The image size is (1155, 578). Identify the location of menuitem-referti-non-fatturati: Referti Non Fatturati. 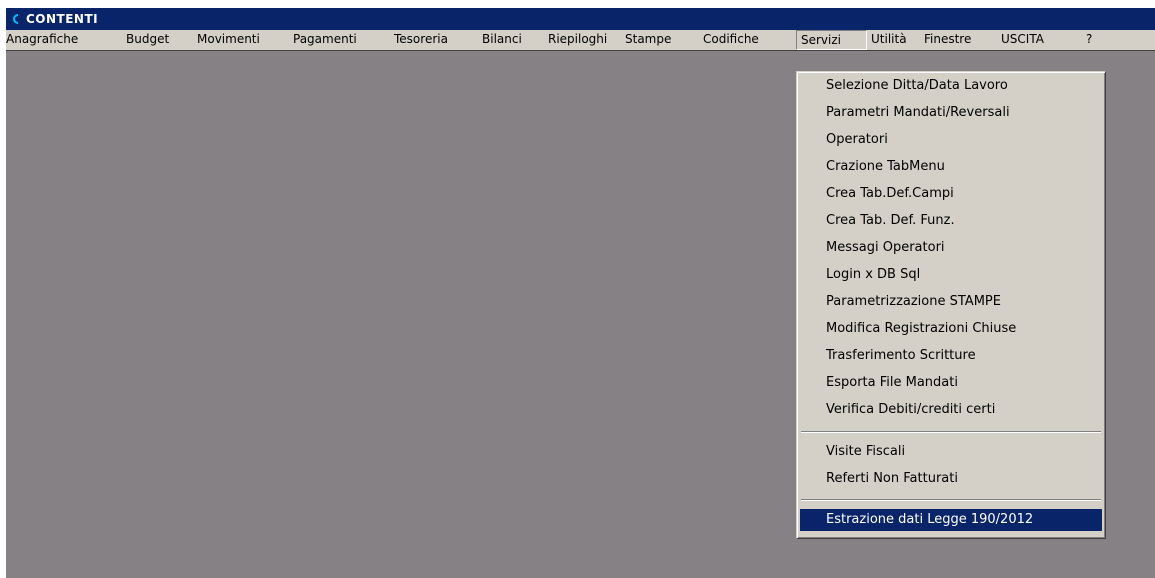
(951, 479).